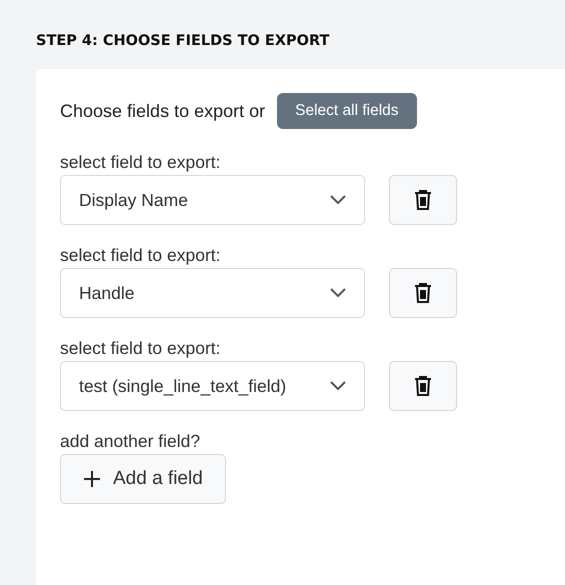 The height and width of the screenshot is (585, 565). I want to click on field-select: test (single_line_text_field), so click(212, 386).